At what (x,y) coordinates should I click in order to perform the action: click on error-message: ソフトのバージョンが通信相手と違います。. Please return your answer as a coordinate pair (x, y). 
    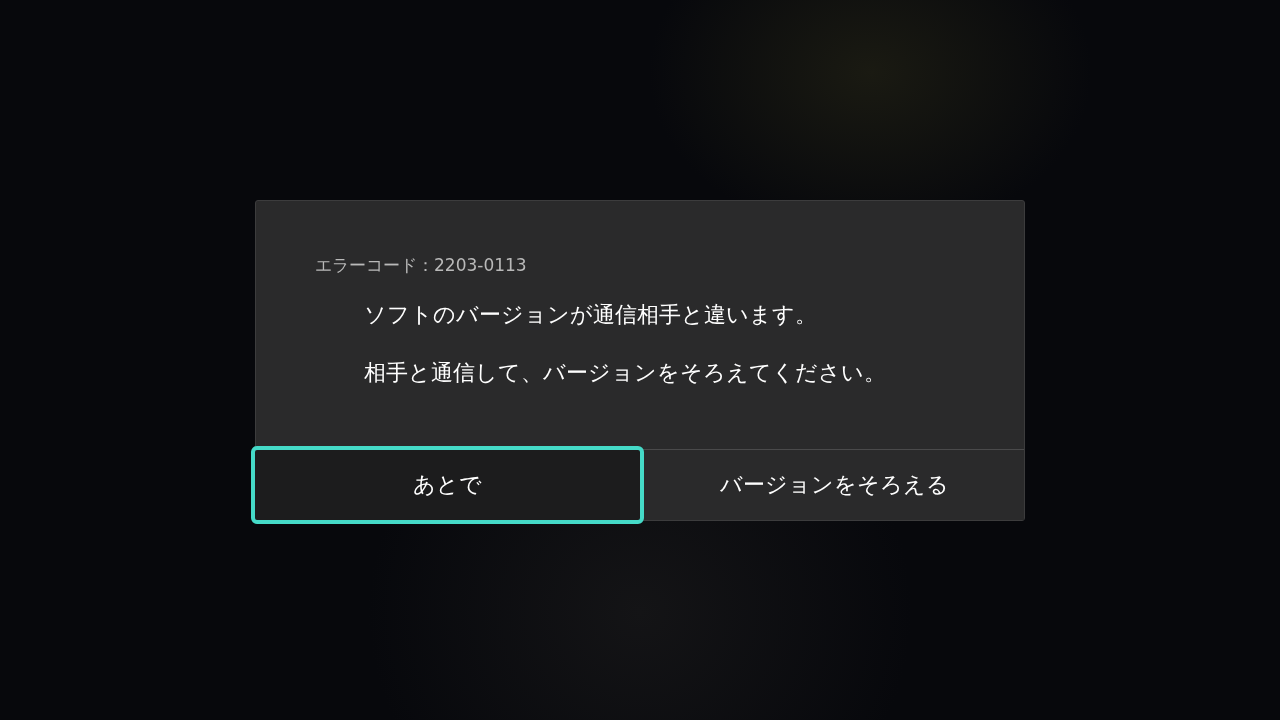
    Looking at the image, I should click on (591, 315).